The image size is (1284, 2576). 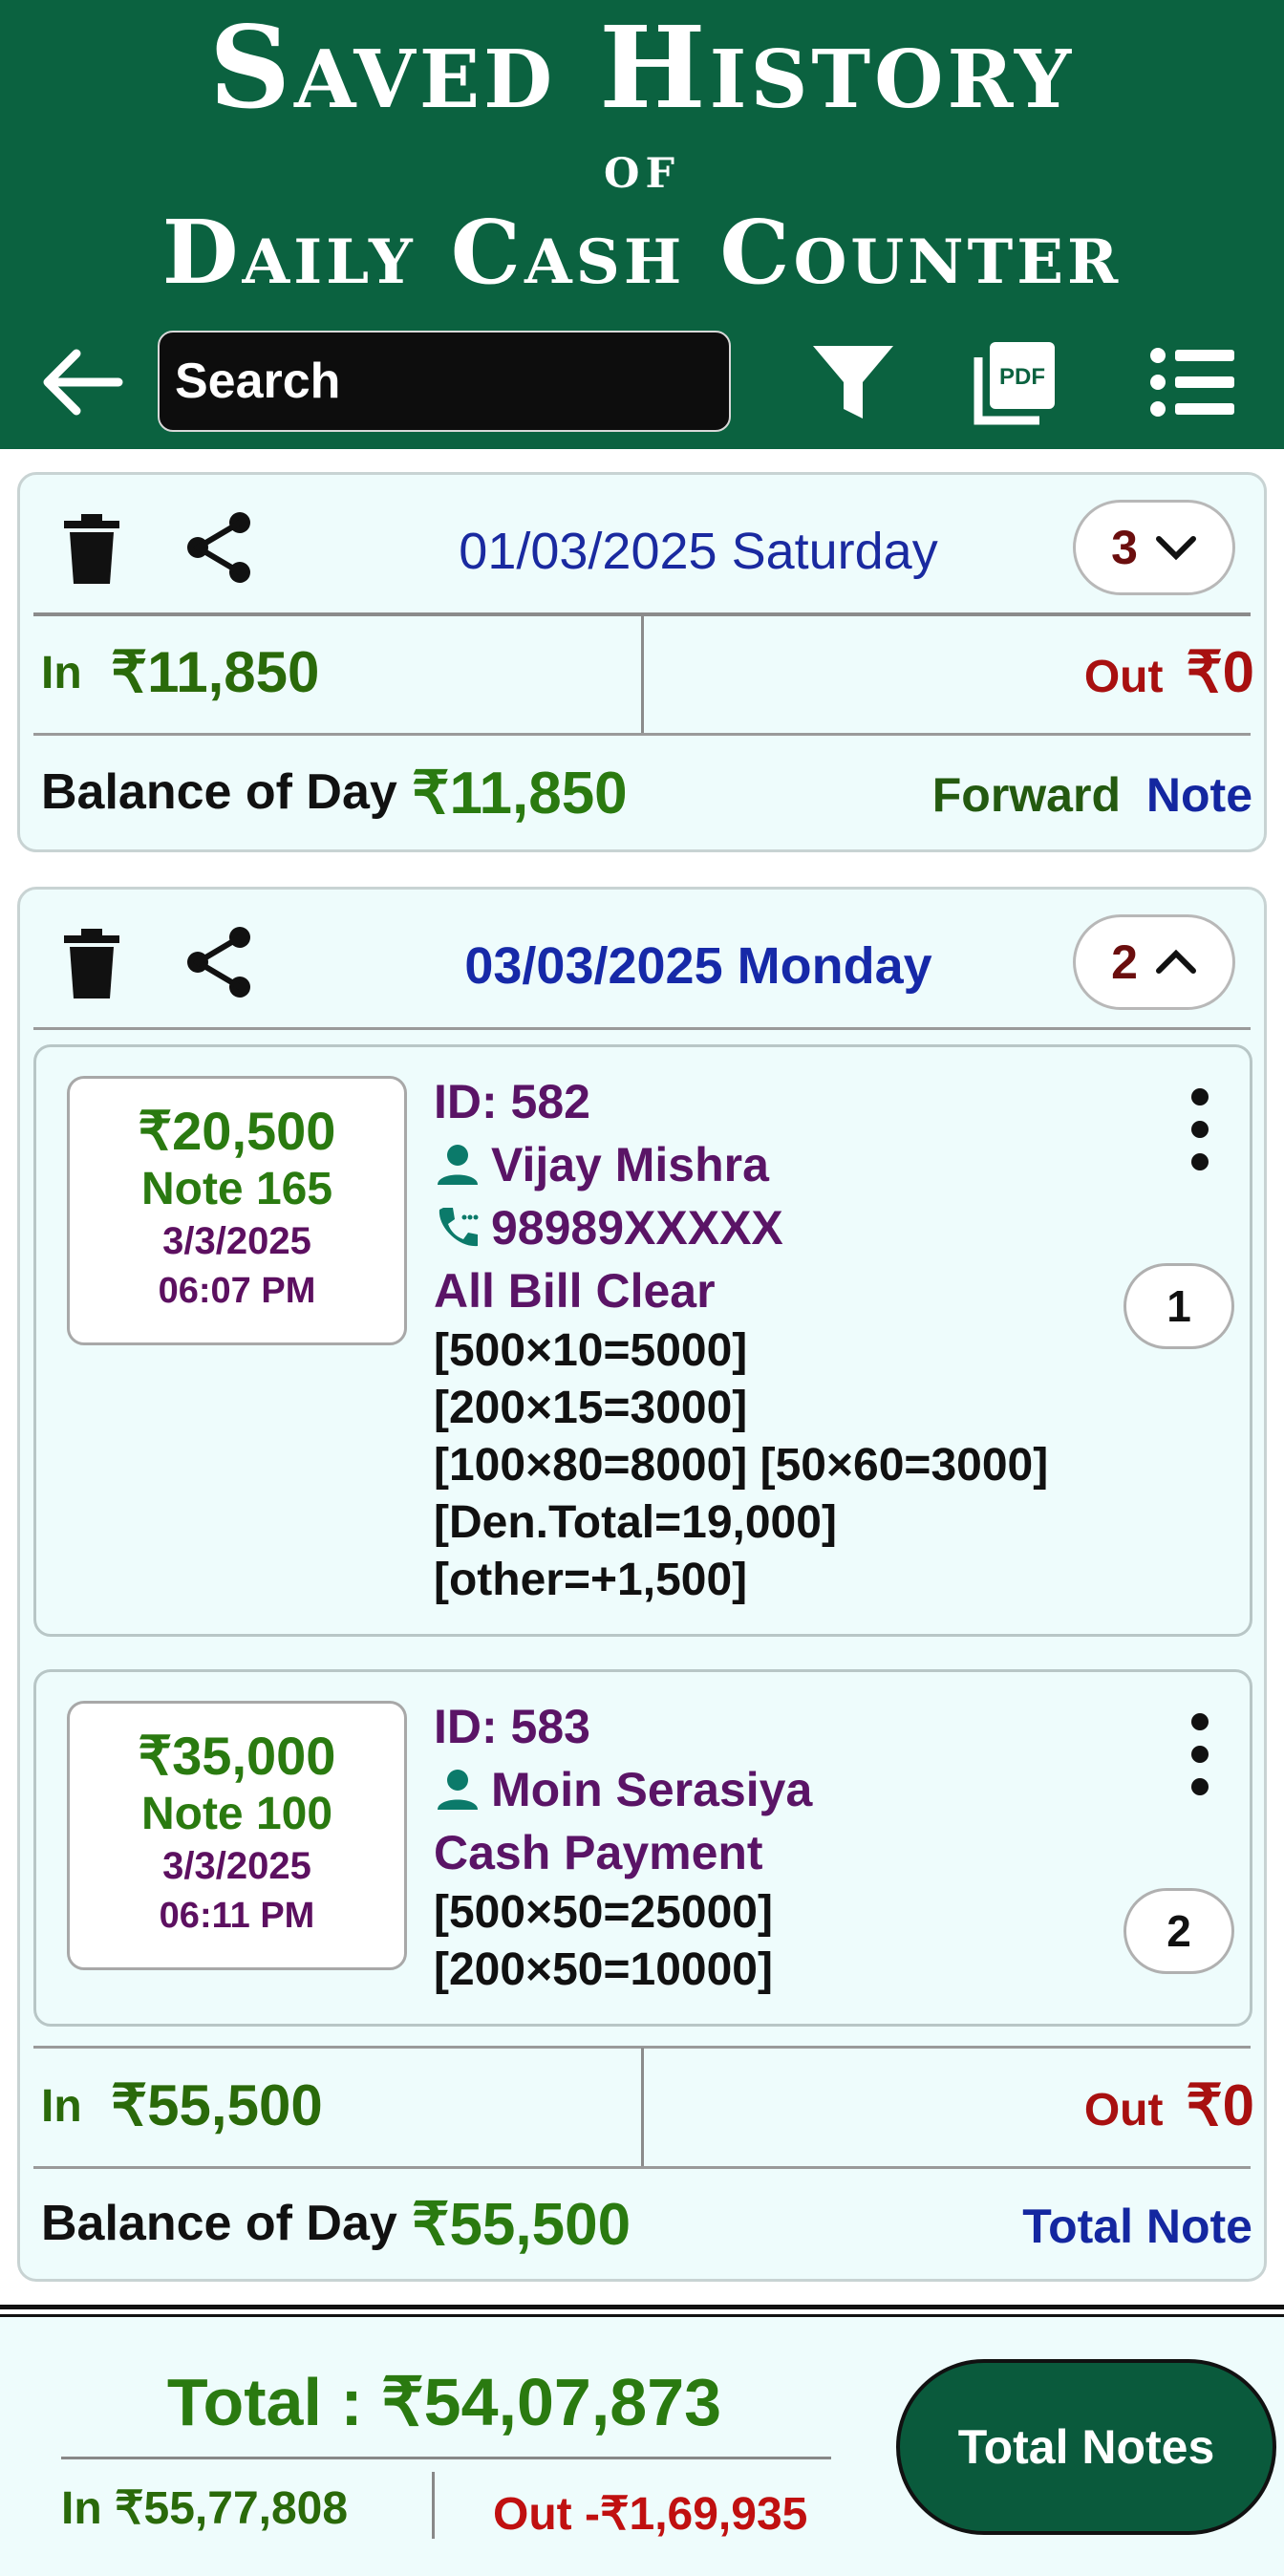 I want to click on total-note-link: Total Note, so click(x=1137, y=2226).